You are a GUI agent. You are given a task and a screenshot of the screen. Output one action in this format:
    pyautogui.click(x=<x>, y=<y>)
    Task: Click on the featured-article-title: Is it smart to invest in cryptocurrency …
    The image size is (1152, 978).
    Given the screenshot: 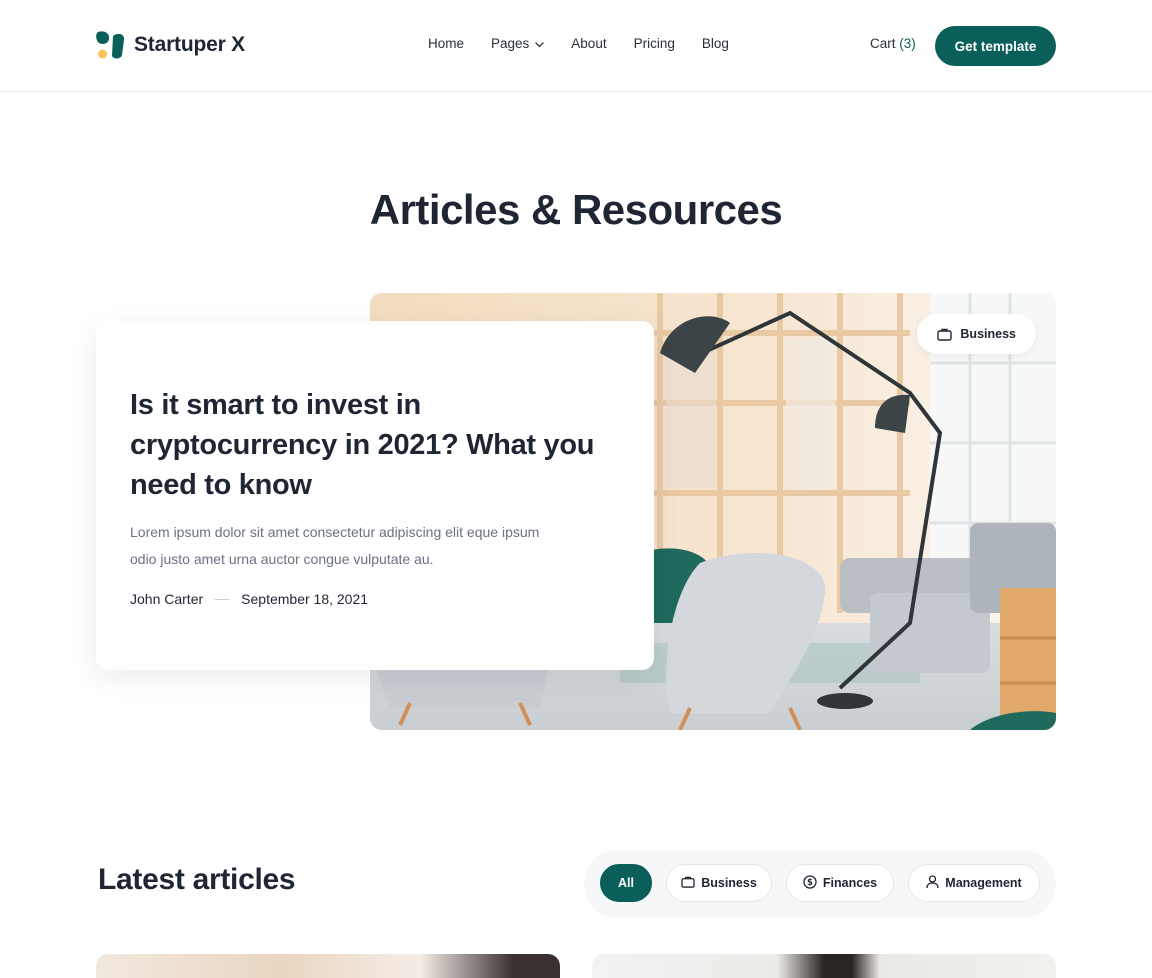 What is the action you would take?
    pyautogui.click(x=365, y=445)
    